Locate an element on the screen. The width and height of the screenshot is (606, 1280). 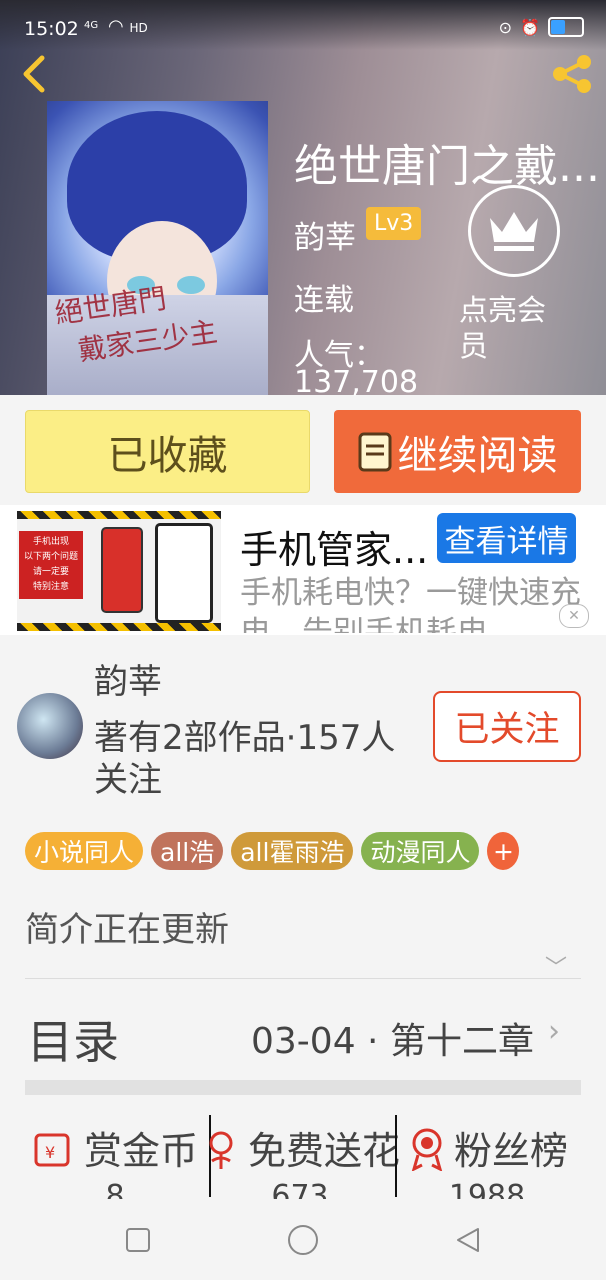
free-flowers: 免费送花 673 is located at coordinates (300, 1159).